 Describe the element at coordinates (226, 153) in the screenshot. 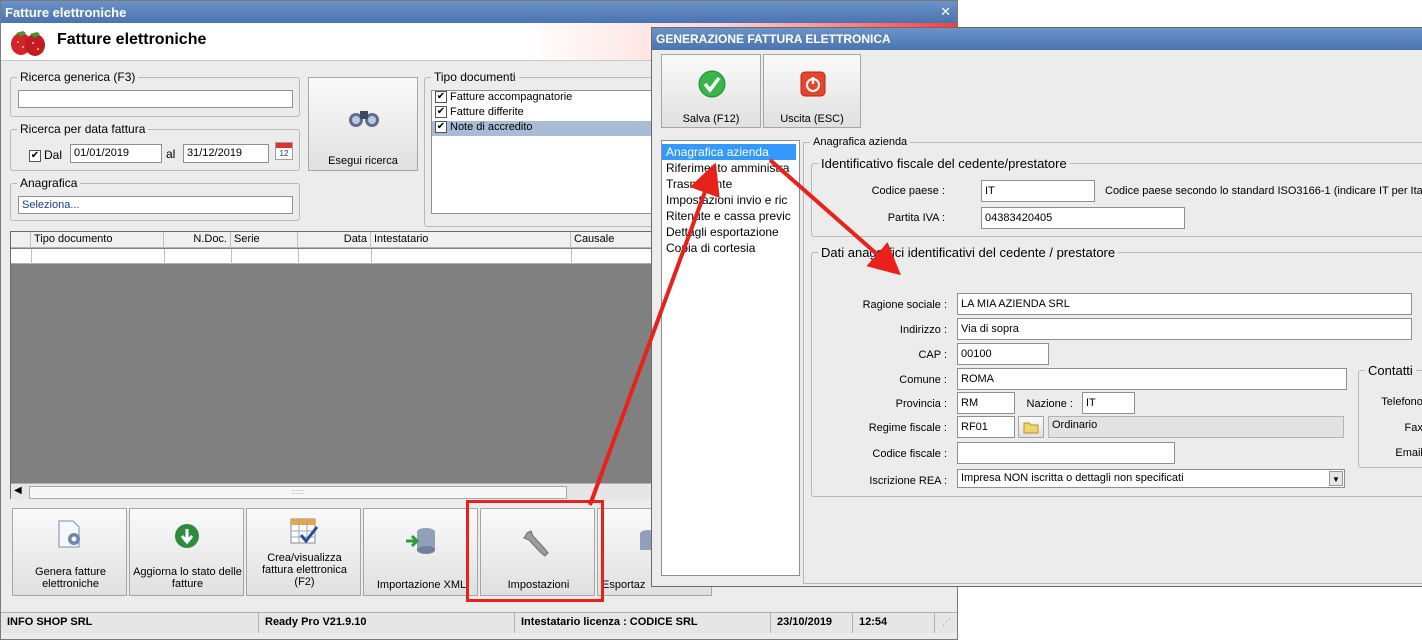

I see `date-to-input: 31/12/2019` at that location.